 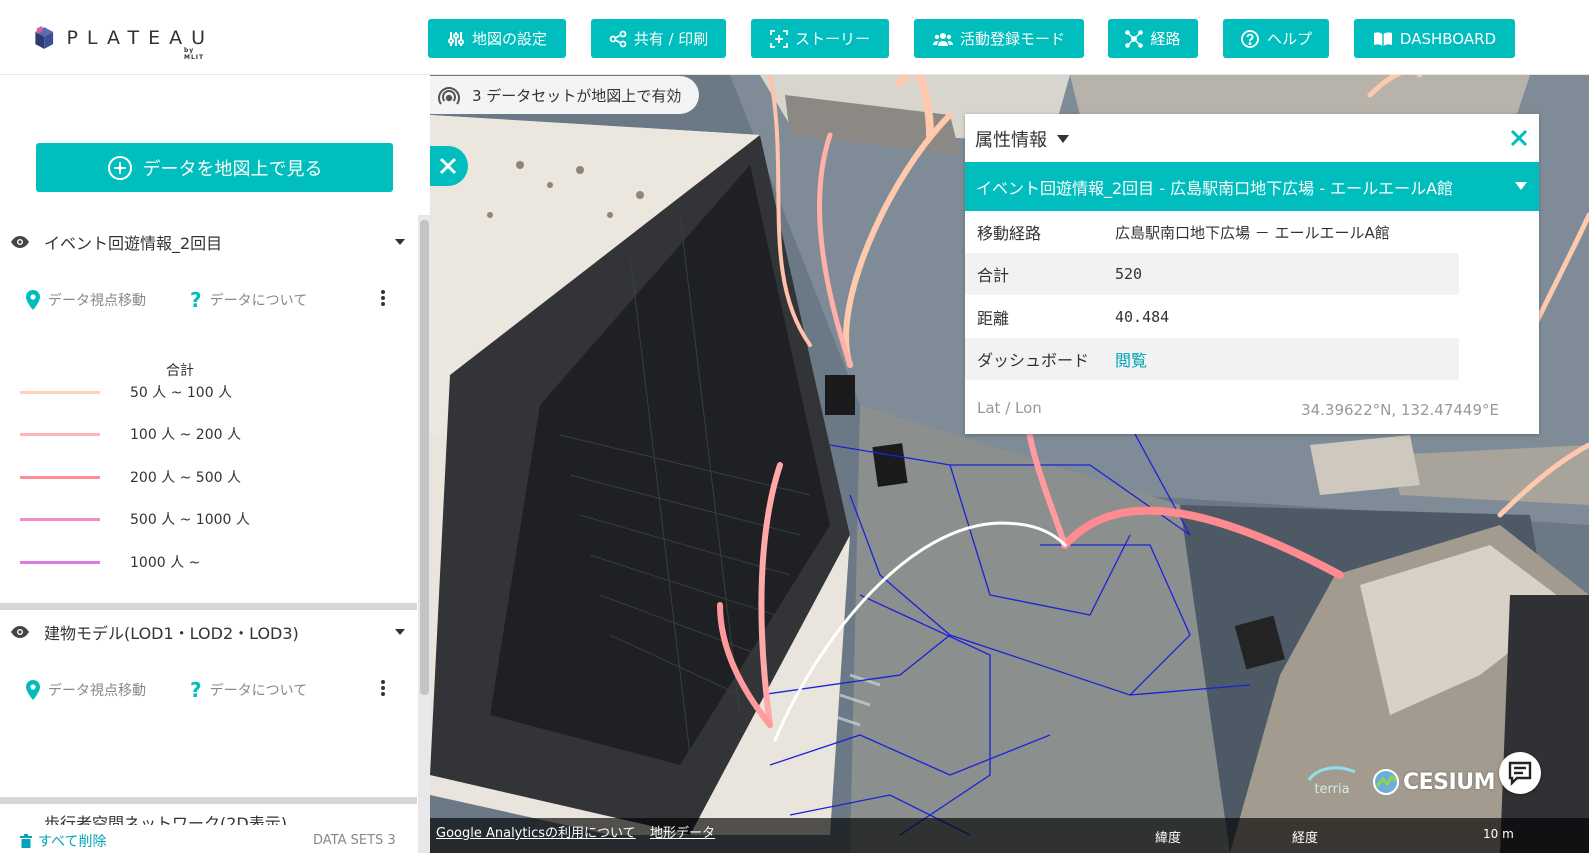 What do you see at coordinates (180, 371) in the screenshot?
I see `legend-title: 合計` at bounding box center [180, 371].